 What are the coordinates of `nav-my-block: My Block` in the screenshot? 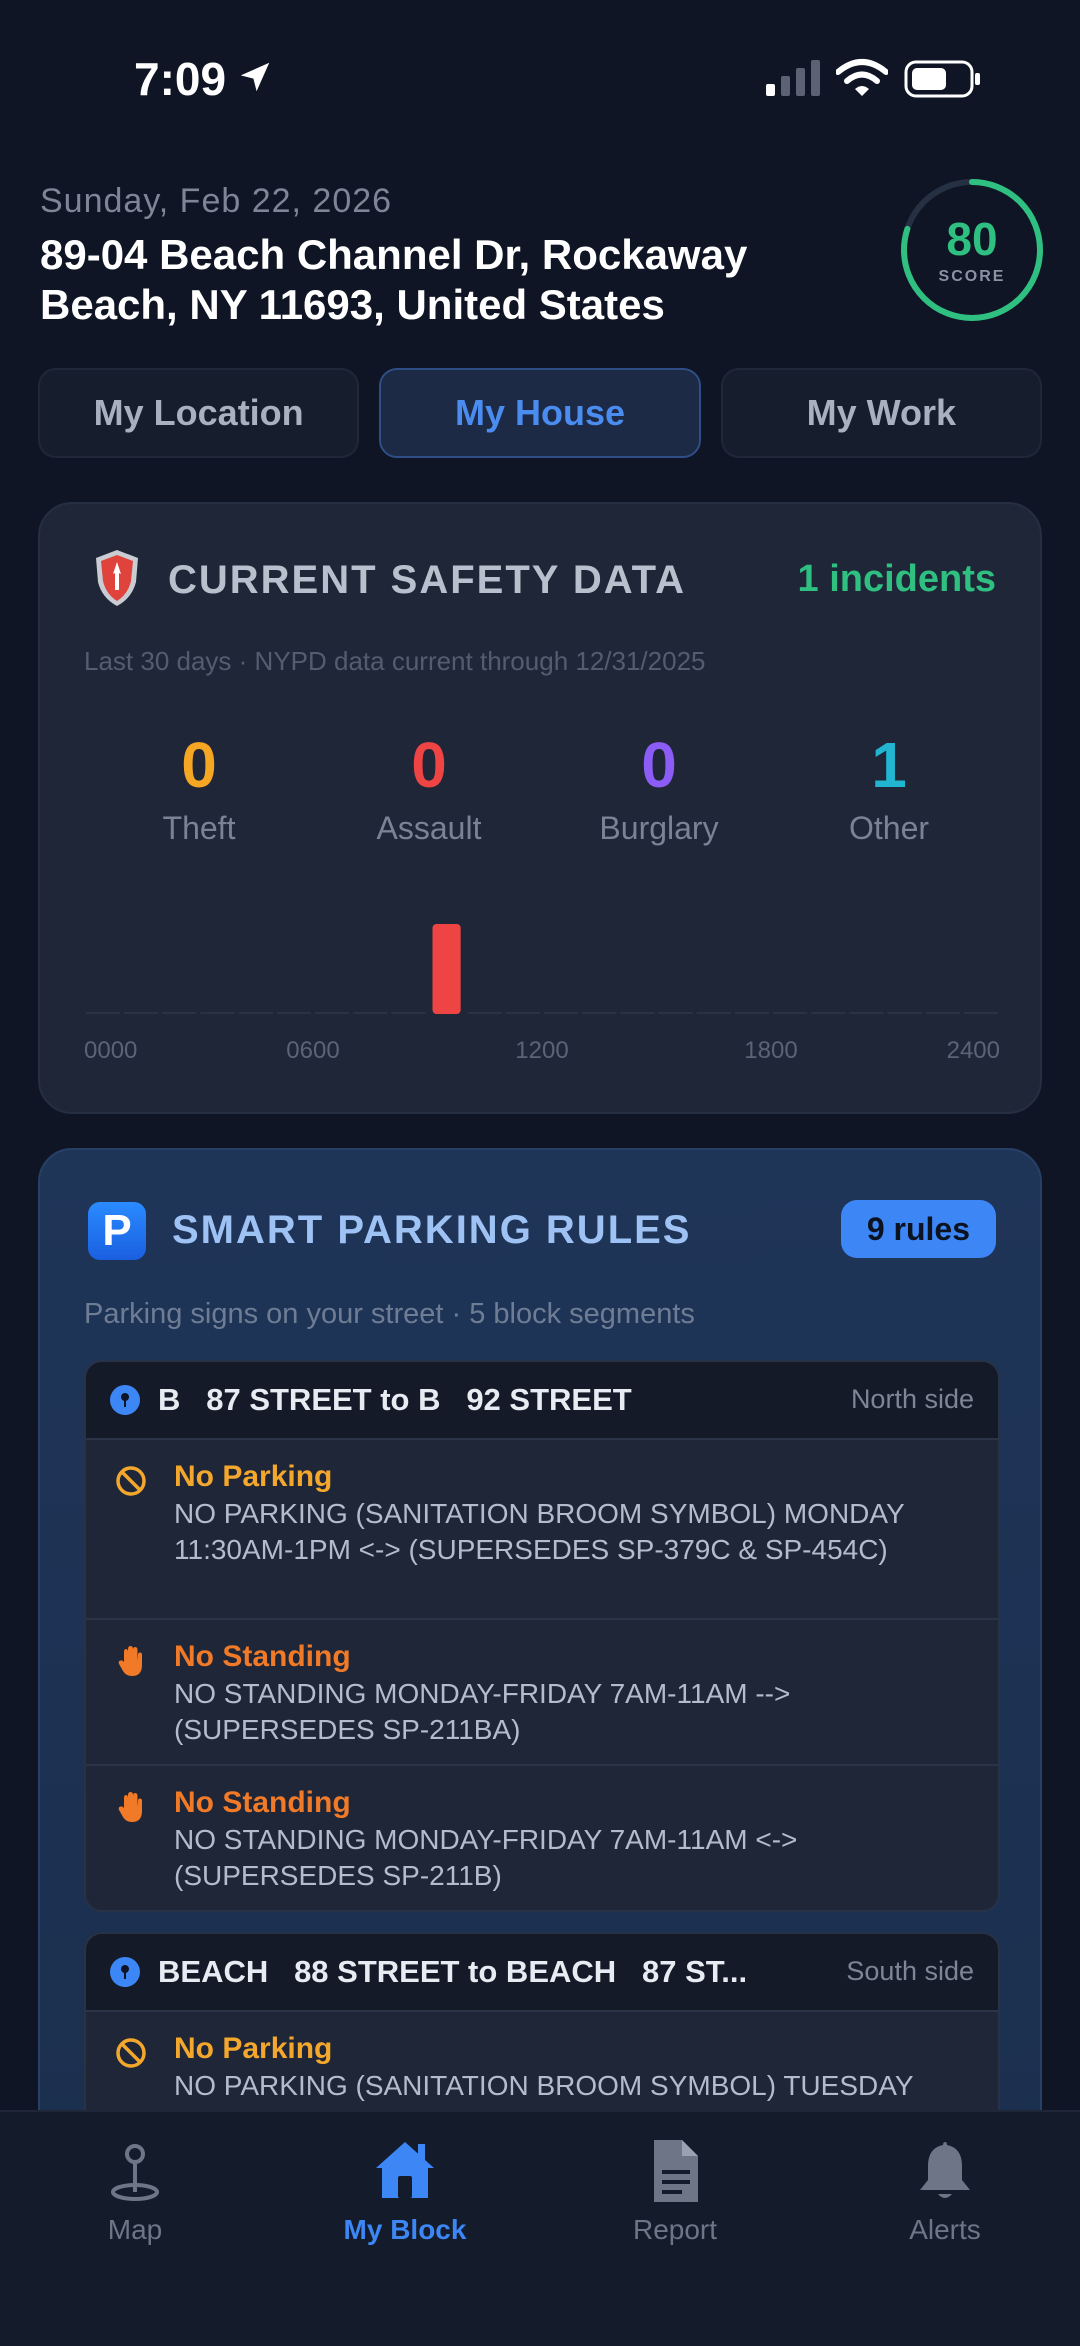 It's located at (405, 2229).